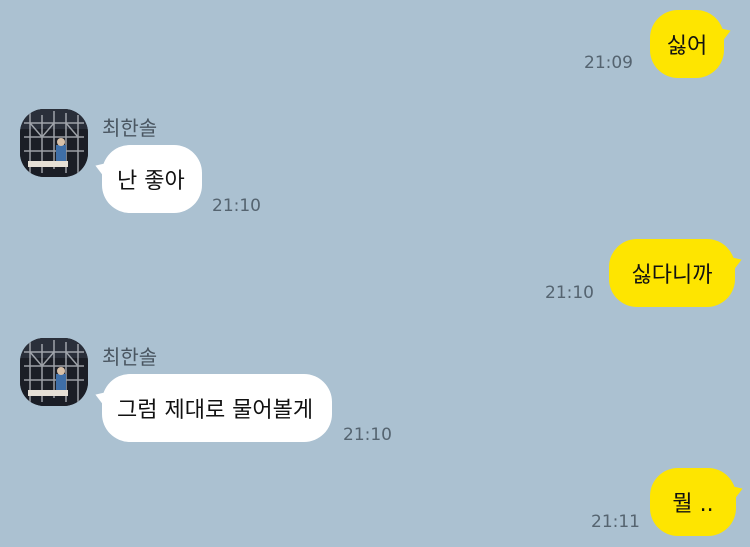  What do you see at coordinates (608, 63) in the screenshot?
I see `message-time: 21:09` at bounding box center [608, 63].